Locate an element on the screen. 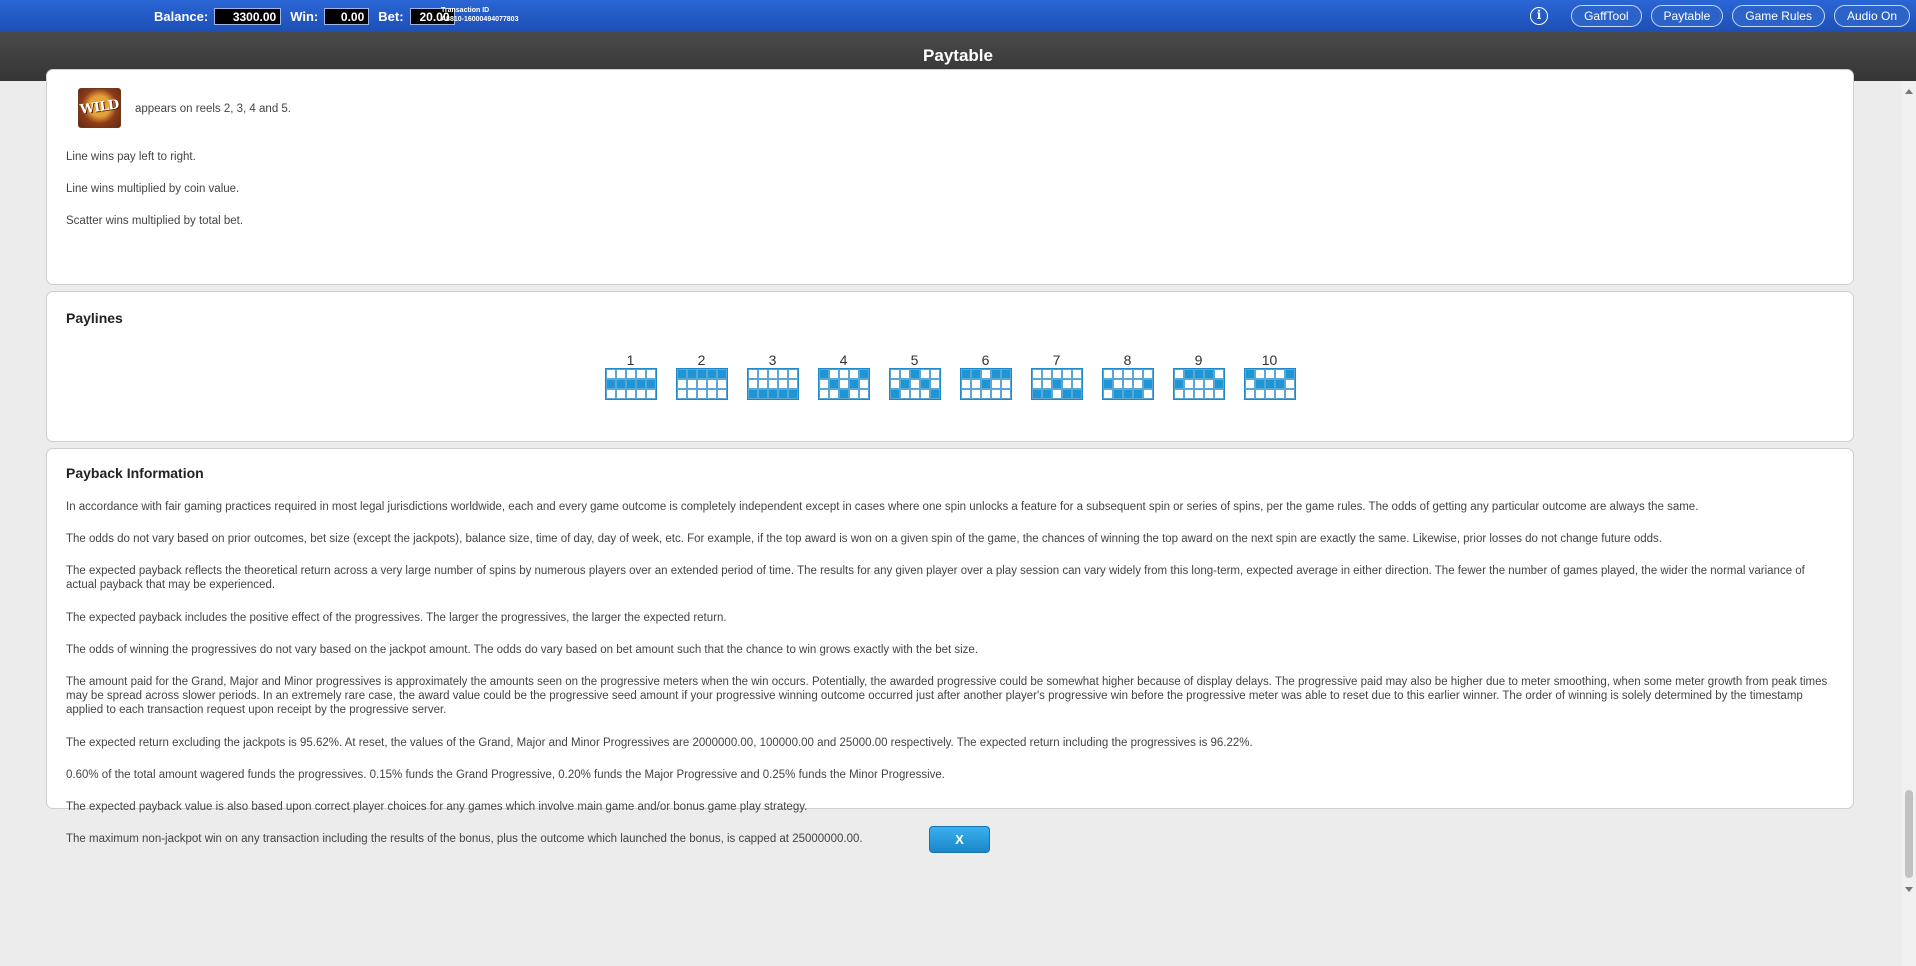 This screenshot has width=1916, height=966. scrollbar is located at coordinates (1909, 523).